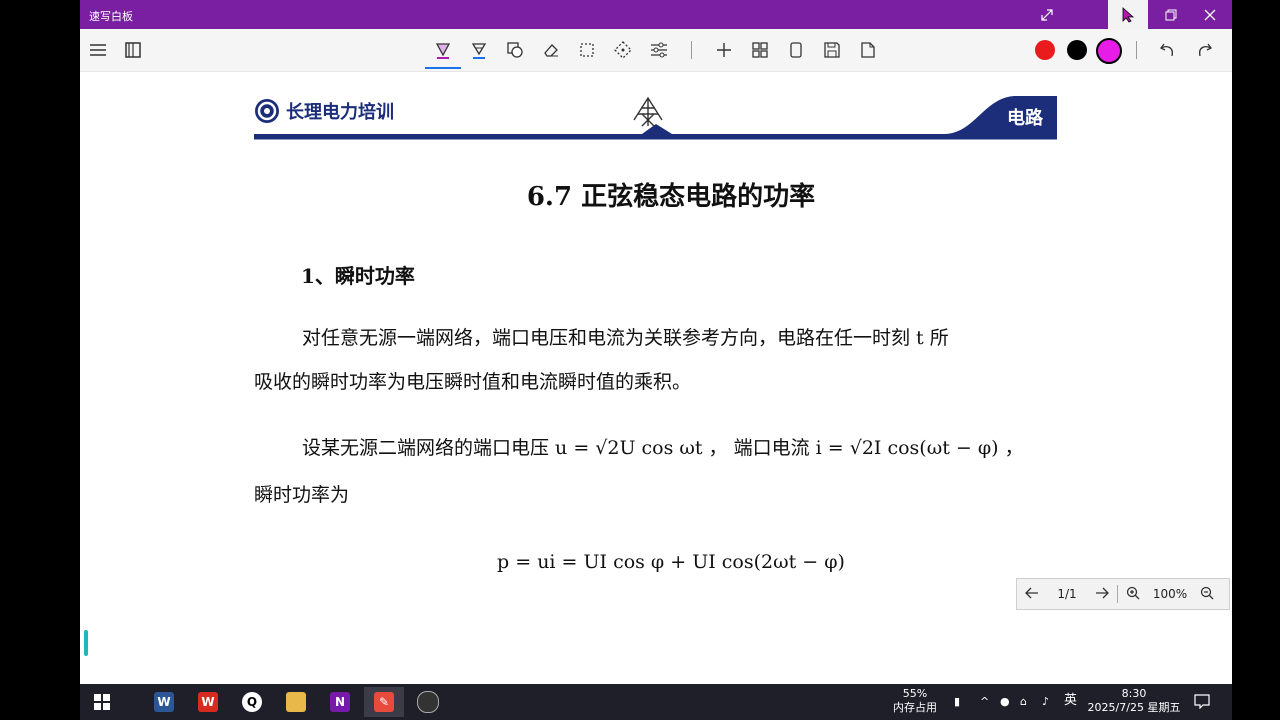 The width and height of the screenshot is (1280, 720). I want to click on taskbar-word: W, so click(164, 702).